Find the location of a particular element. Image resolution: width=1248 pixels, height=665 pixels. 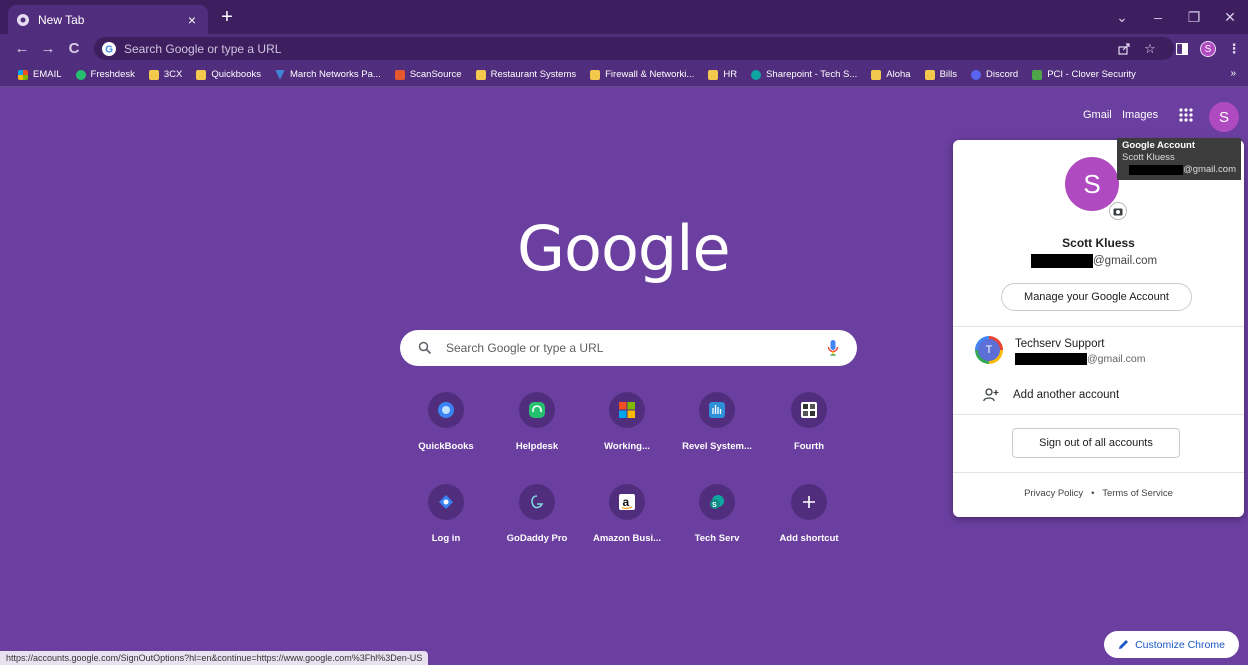

camera-icon is located at coordinates (1118, 211).